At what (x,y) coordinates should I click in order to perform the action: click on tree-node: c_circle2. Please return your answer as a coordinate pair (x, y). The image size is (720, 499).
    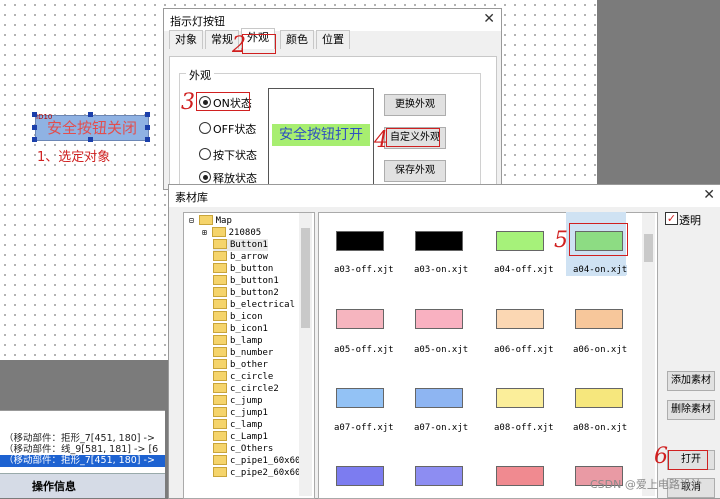
    Looking at the image, I should click on (246, 388).